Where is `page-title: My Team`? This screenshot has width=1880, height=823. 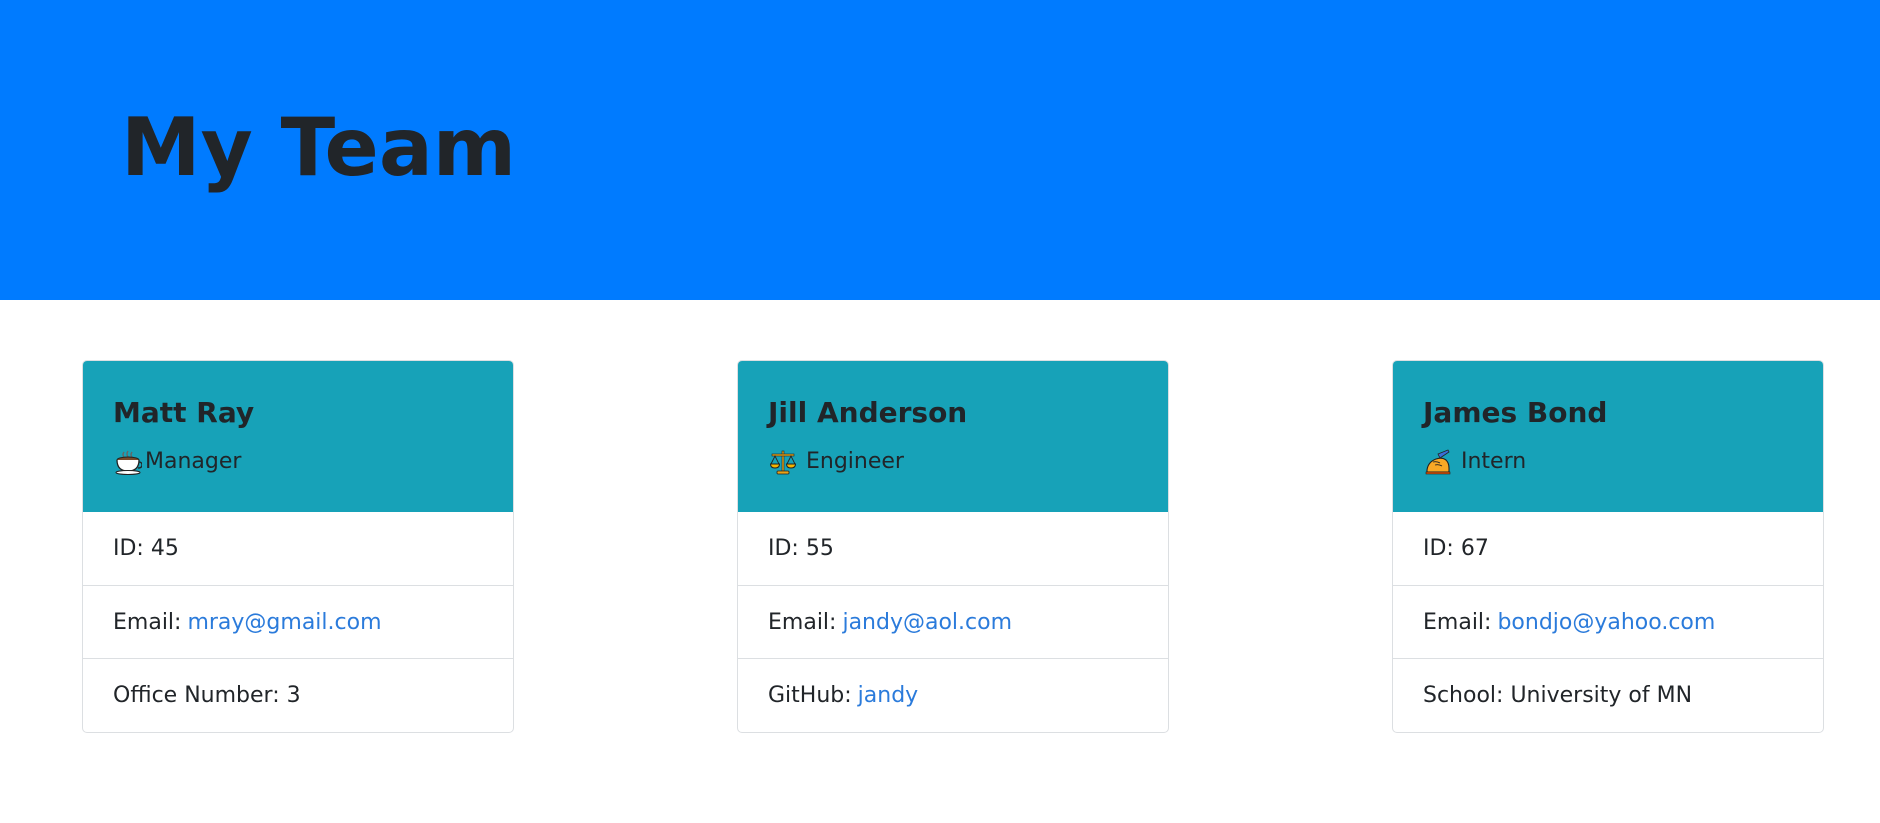 page-title: My Team is located at coordinates (319, 147).